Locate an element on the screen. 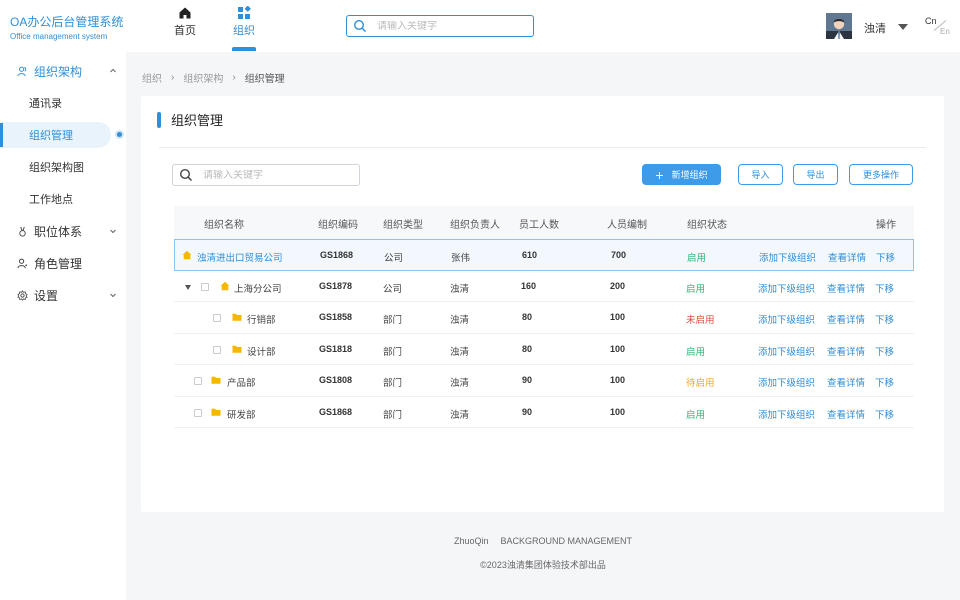 Image resolution: width=960 pixels, height=600 pixels. house-icon is located at coordinates (225, 285).